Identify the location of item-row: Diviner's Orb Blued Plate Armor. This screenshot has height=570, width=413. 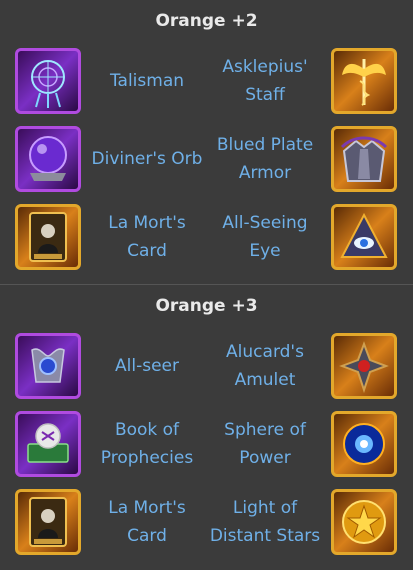
(206, 159).